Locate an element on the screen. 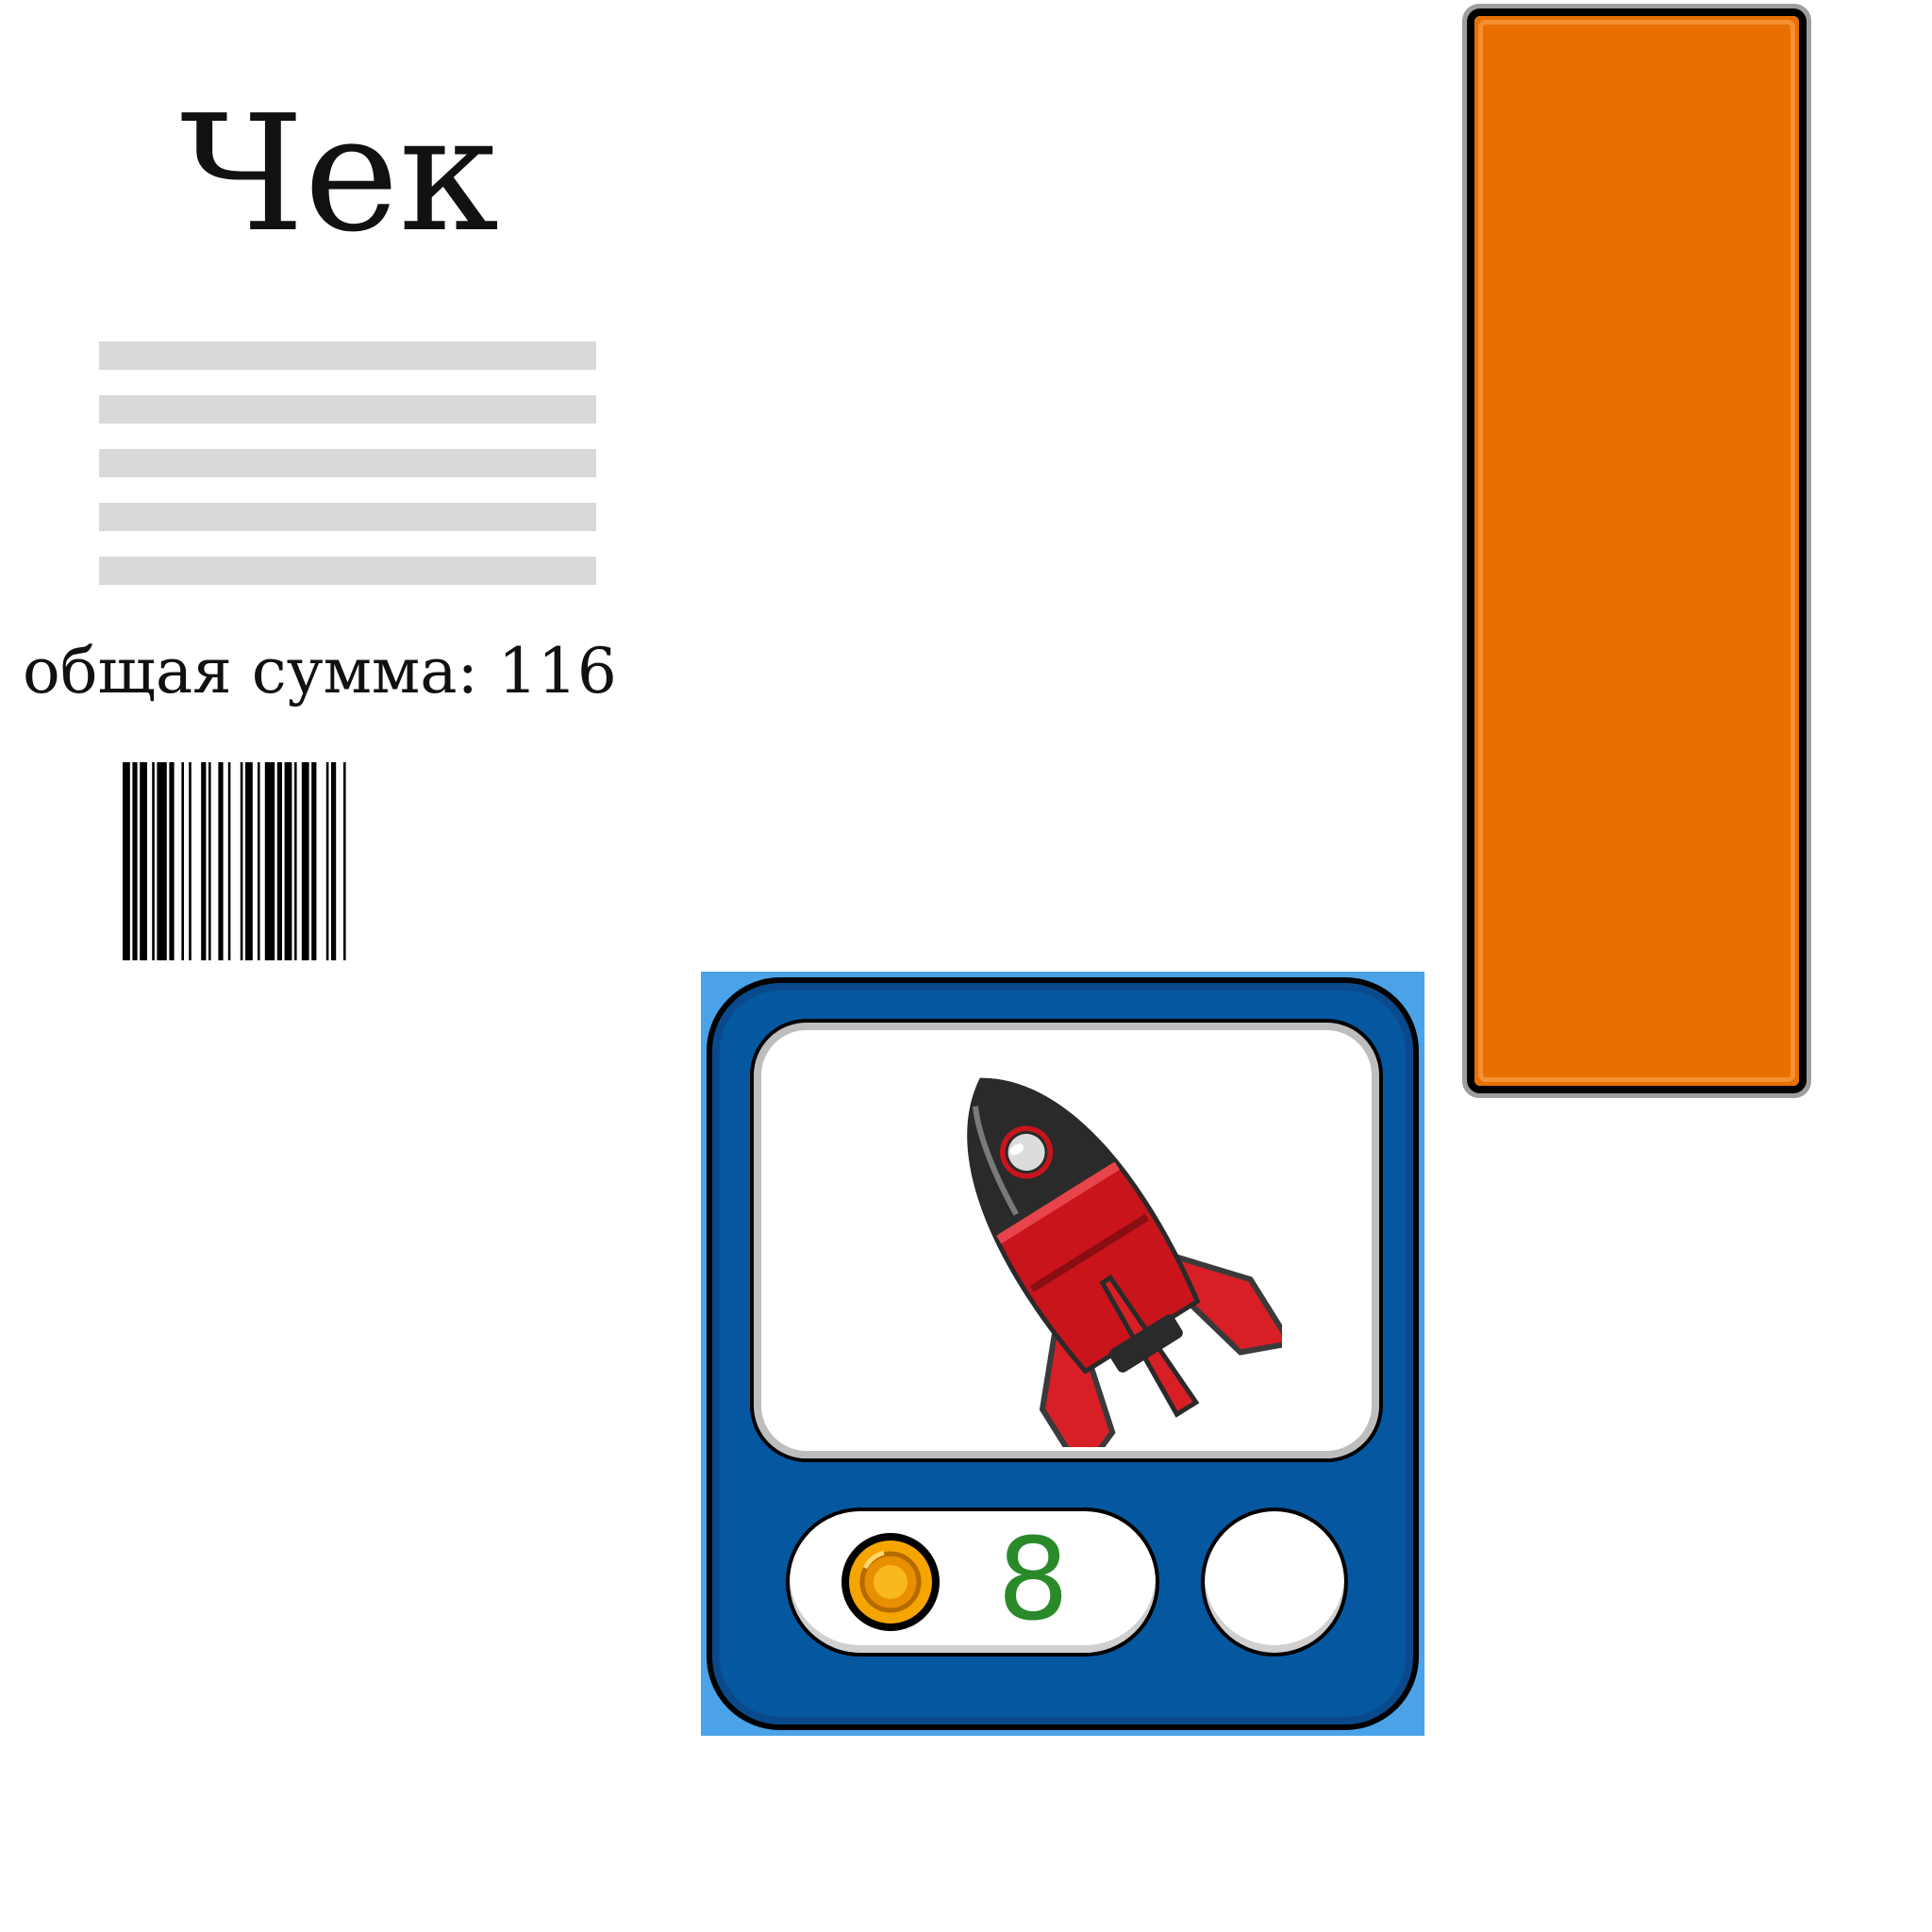 The height and width of the screenshot is (1932, 1932). progress-bar-fill is located at coordinates (1637, 551).